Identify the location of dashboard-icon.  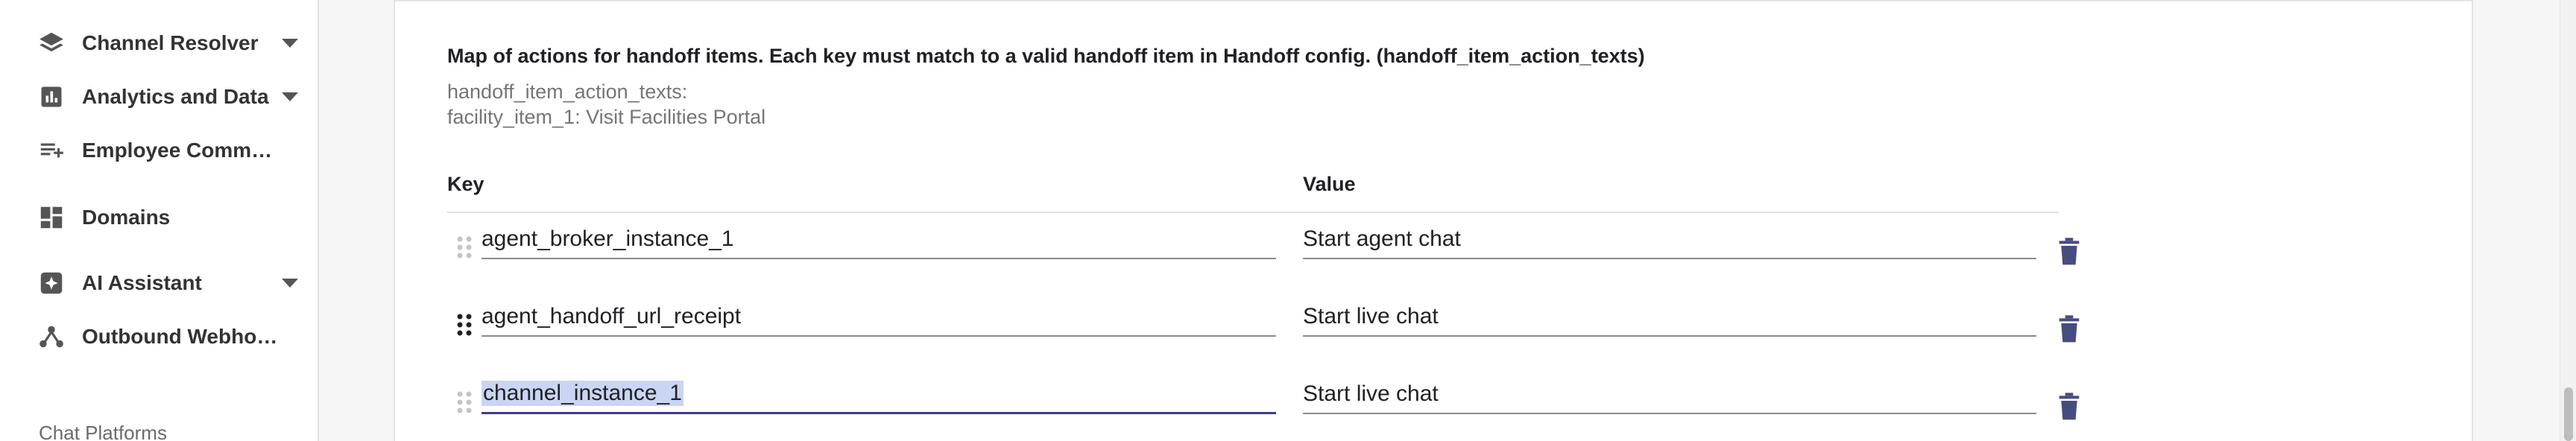
(52, 217).